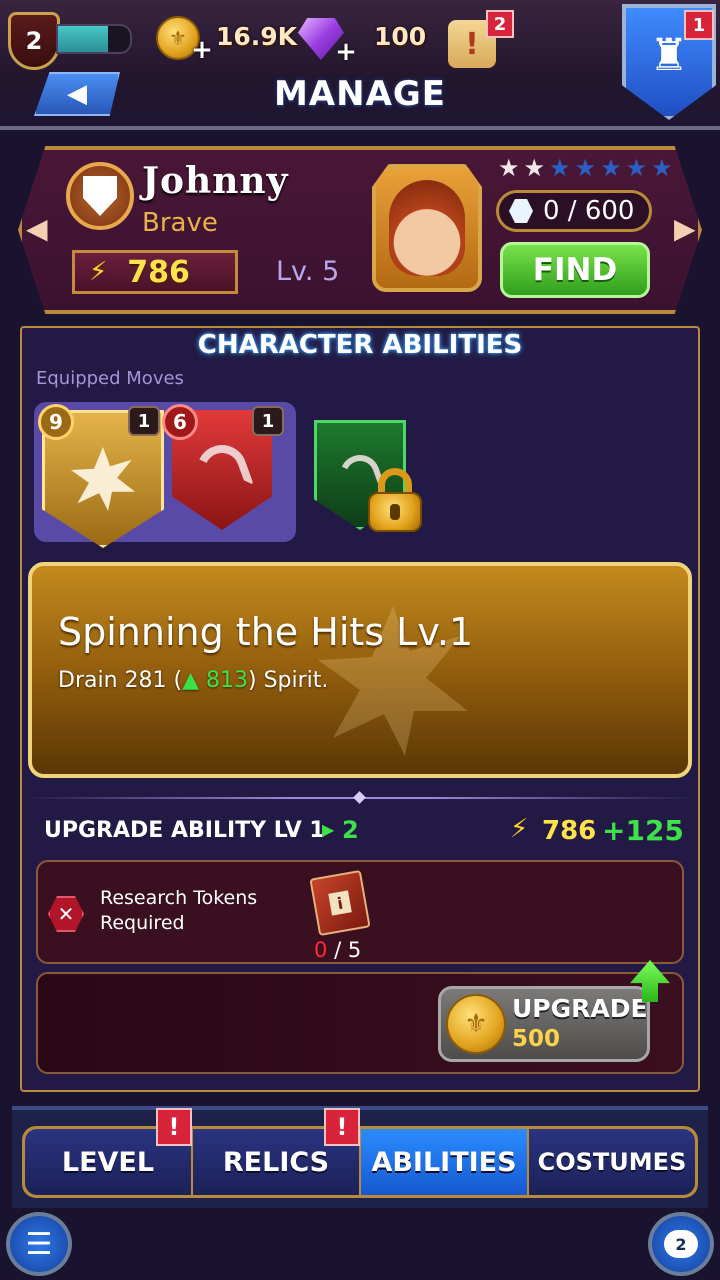 This screenshot has width=720, height=1280. I want to click on power-bonus: +125, so click(643, 830).